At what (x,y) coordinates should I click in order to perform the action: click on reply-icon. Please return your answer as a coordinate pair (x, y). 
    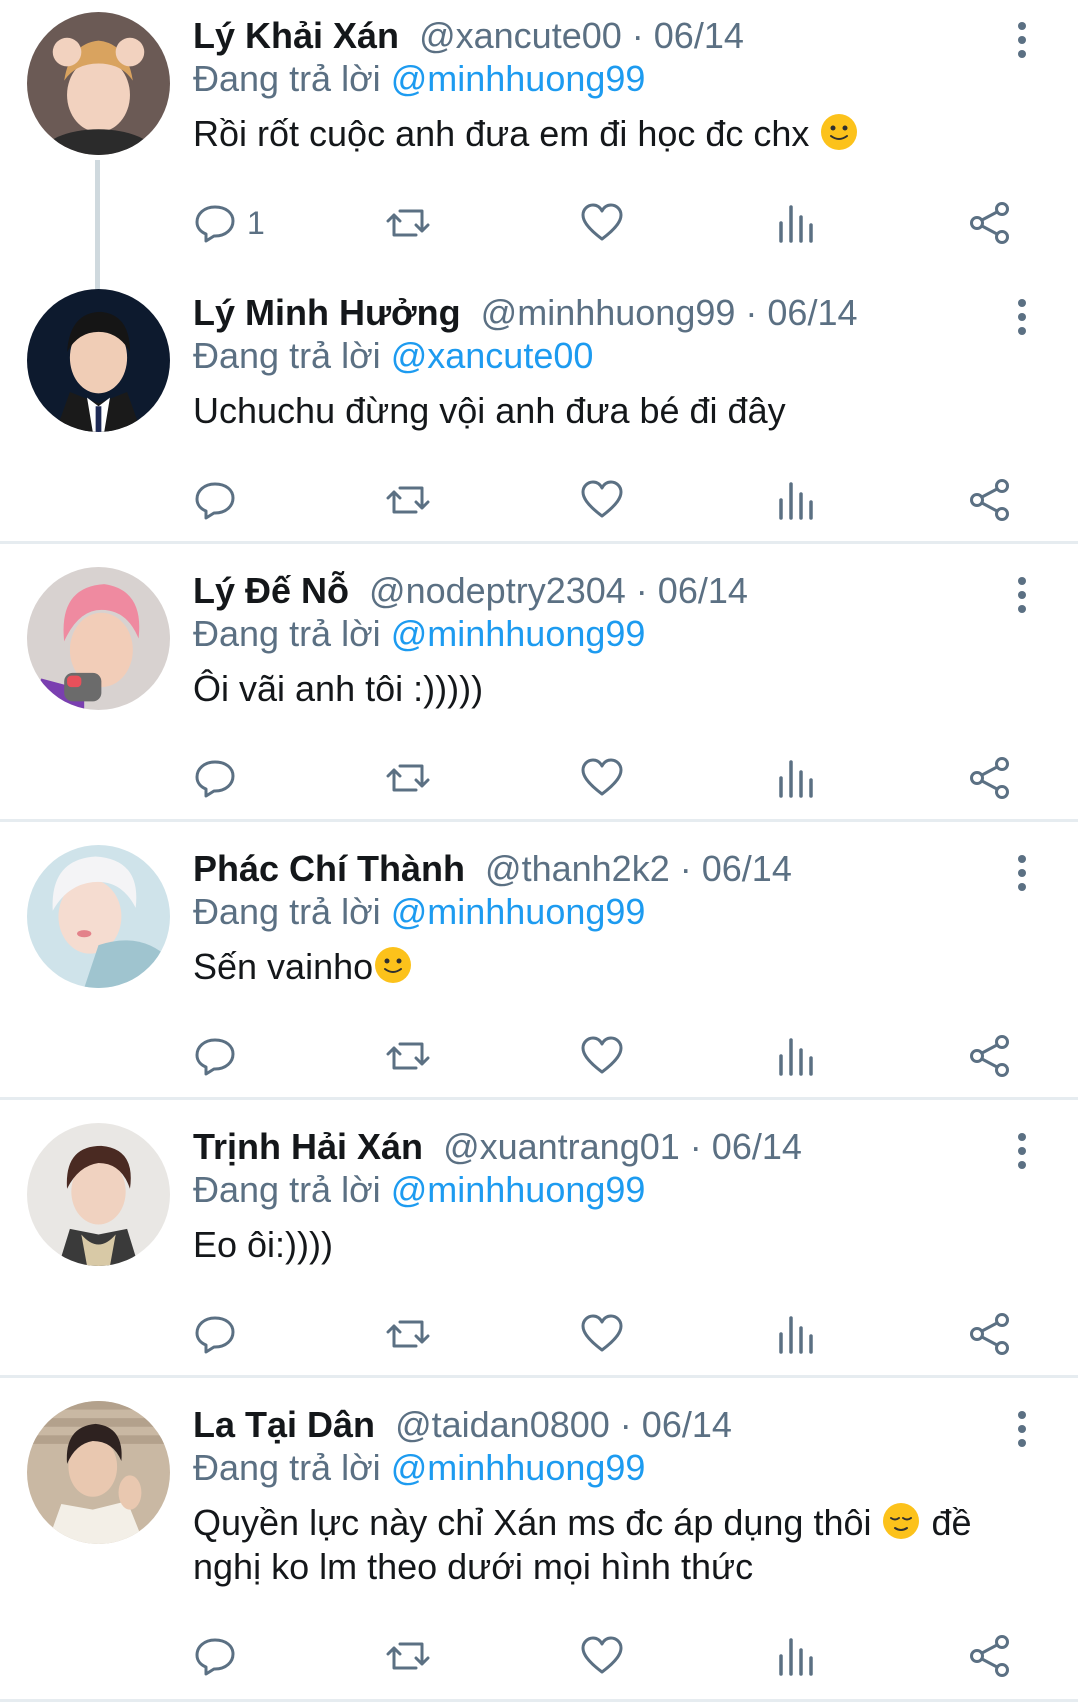
    Looking at the image, I should click on (215, 501).